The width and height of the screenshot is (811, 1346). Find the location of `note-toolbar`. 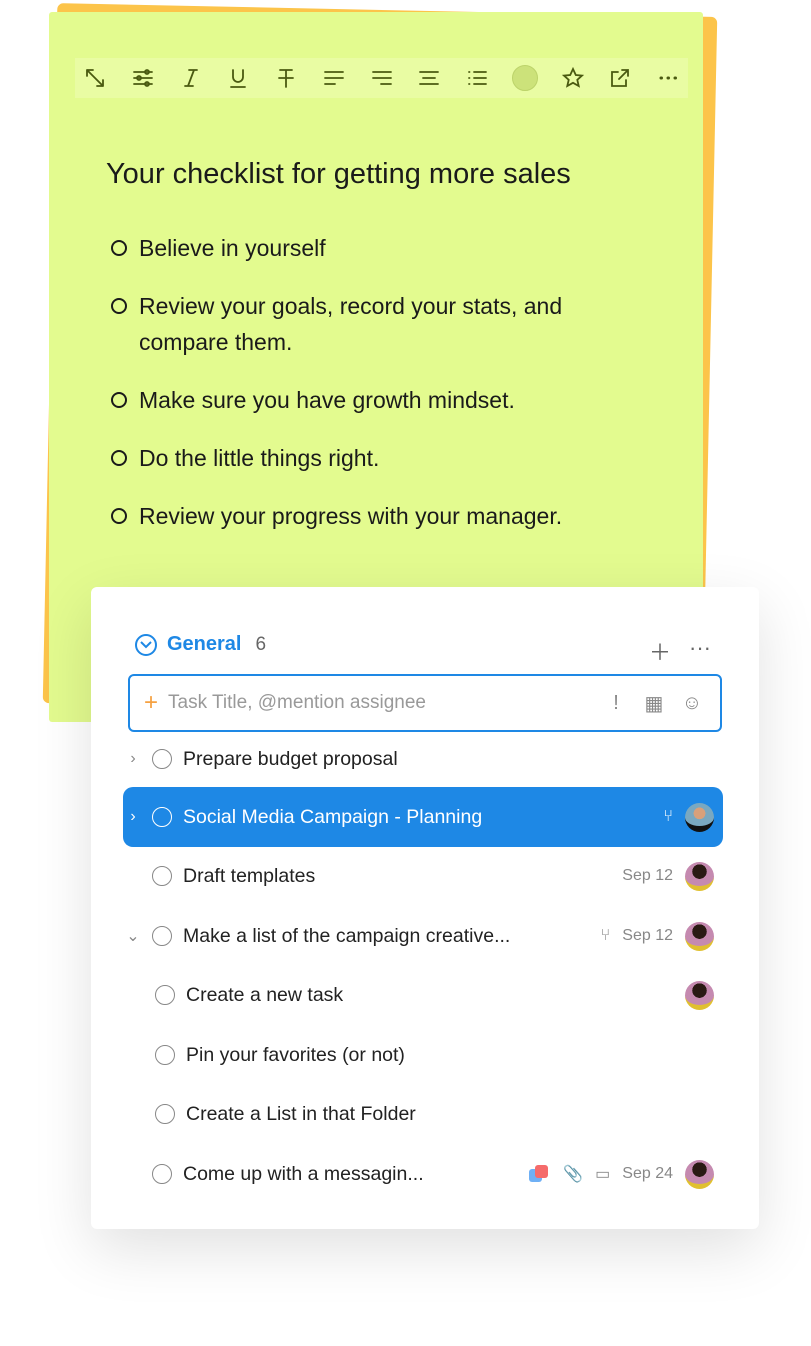

note-toolbar is located at coordinates (381, 78).